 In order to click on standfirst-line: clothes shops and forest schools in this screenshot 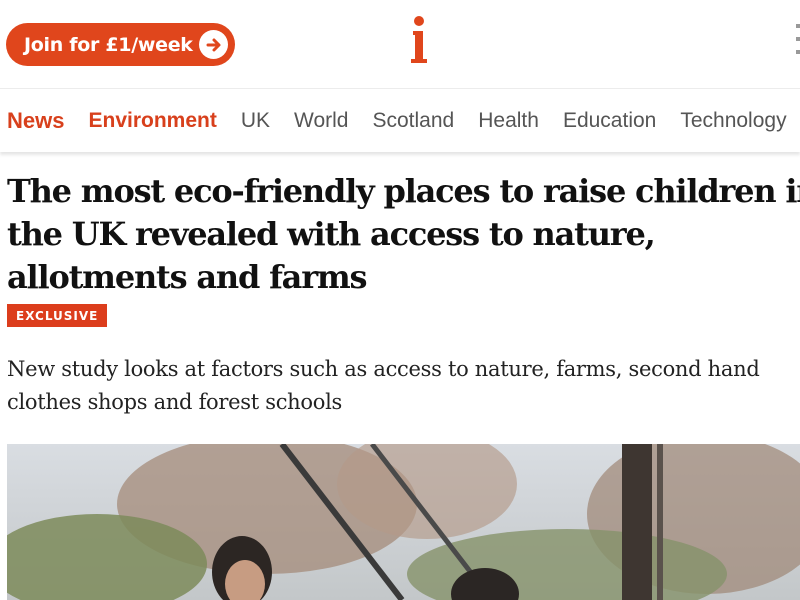, I will do `click(174, 402)`.